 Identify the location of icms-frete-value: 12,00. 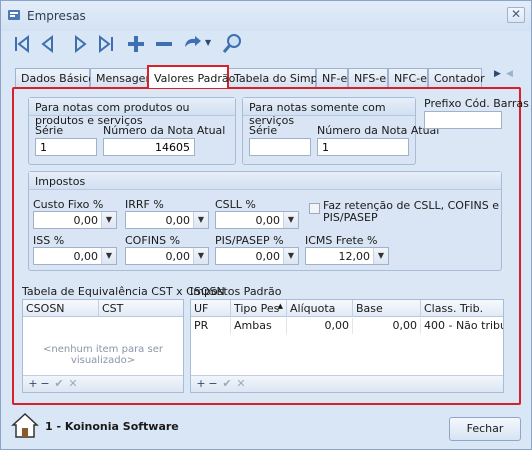
(354, 256).